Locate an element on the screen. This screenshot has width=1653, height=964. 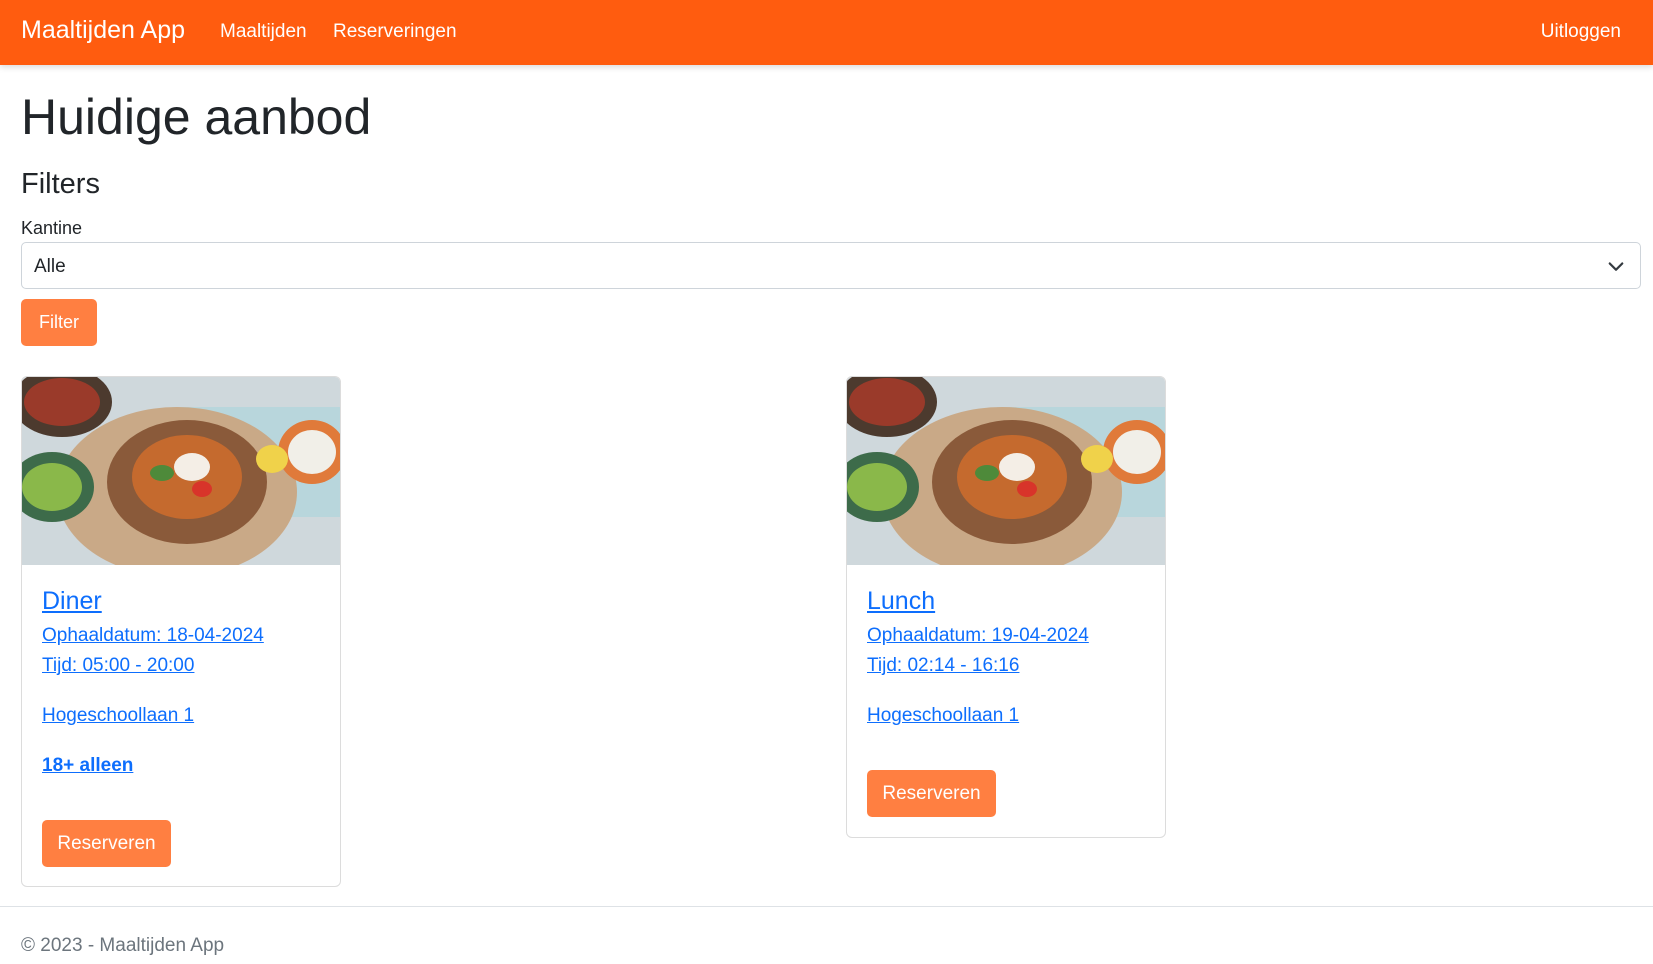
pickup-time-link: Tijd: 02:14 - 16:16 is located at coordinates (943, 666).